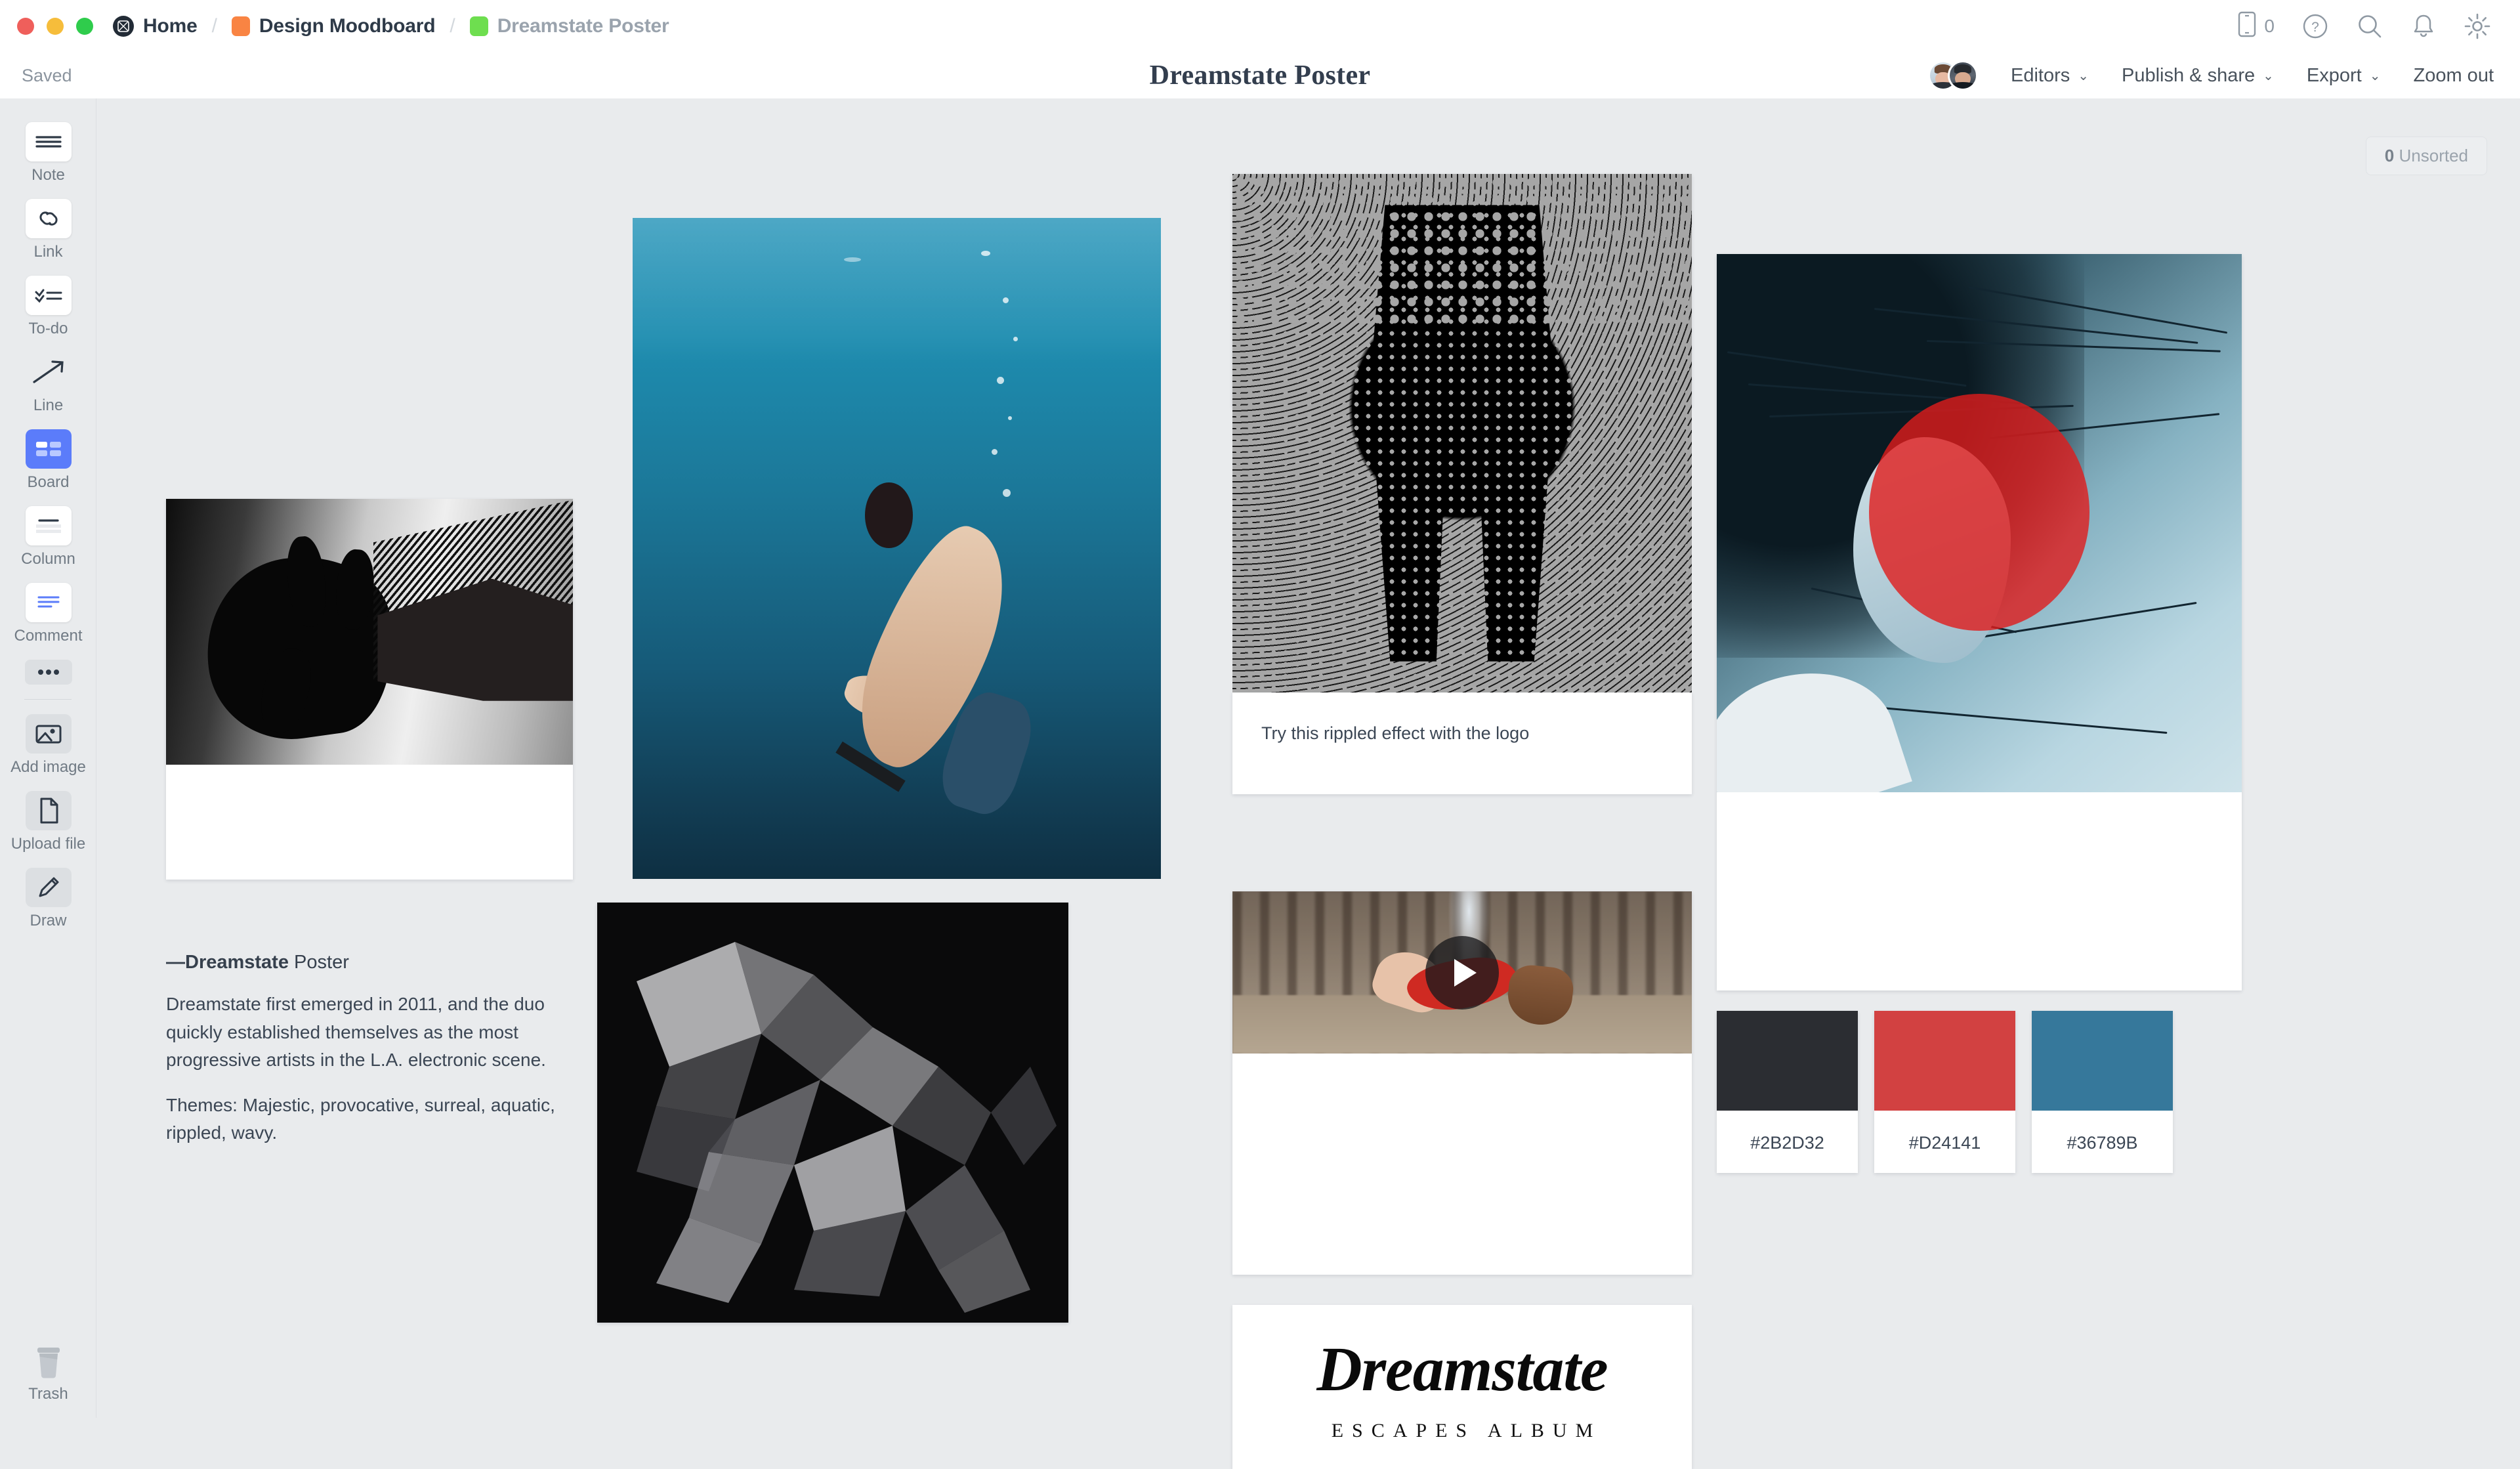  Describe the element at coordinates (1465, 972) in the screenshot. I see `play-triangle-icon` at that location.